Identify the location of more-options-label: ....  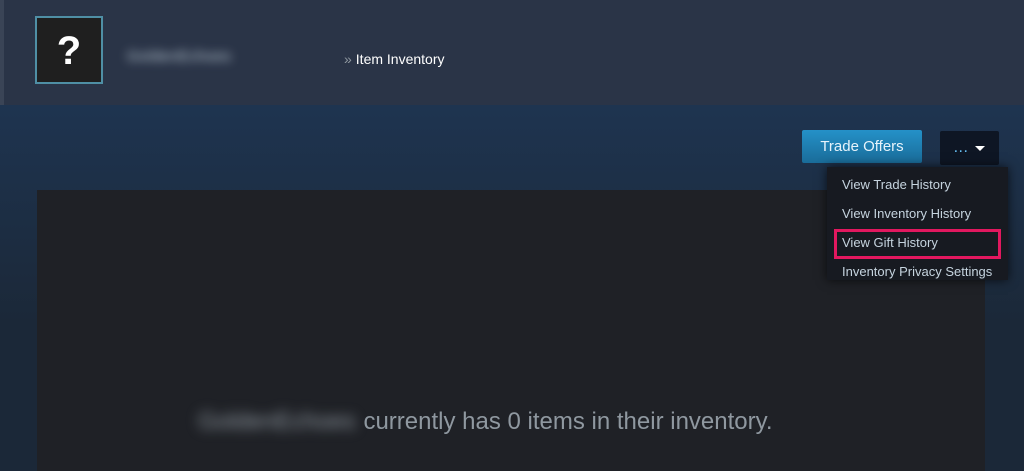
(961, 147).